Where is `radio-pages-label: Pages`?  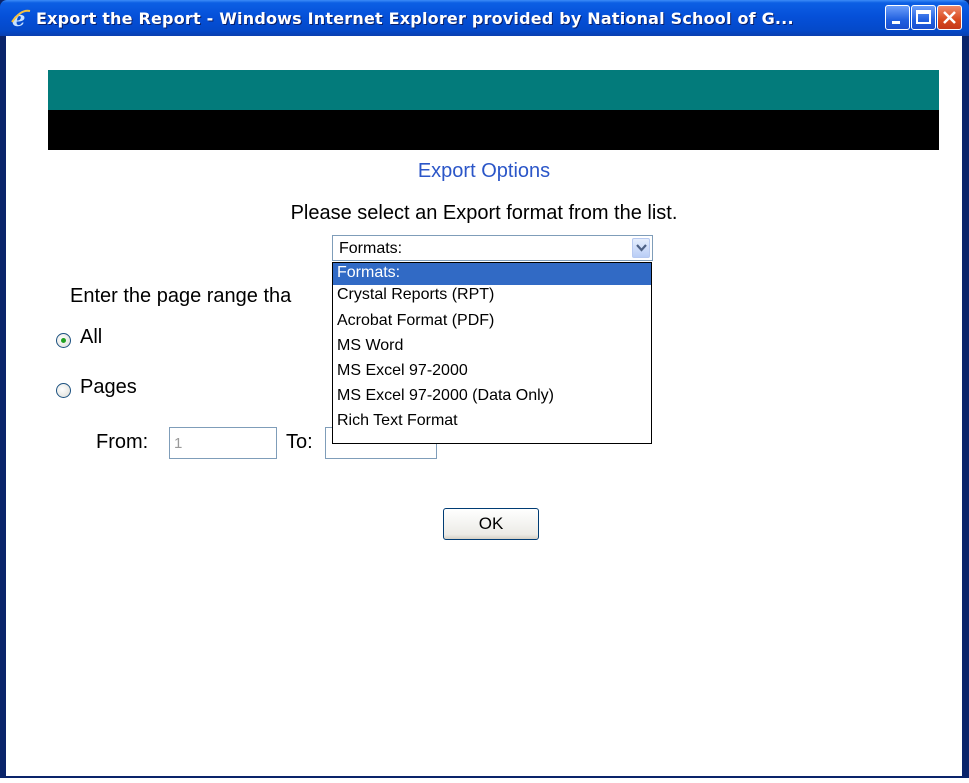
radio-pages-label: Pages is located at coordinates (108, 387).